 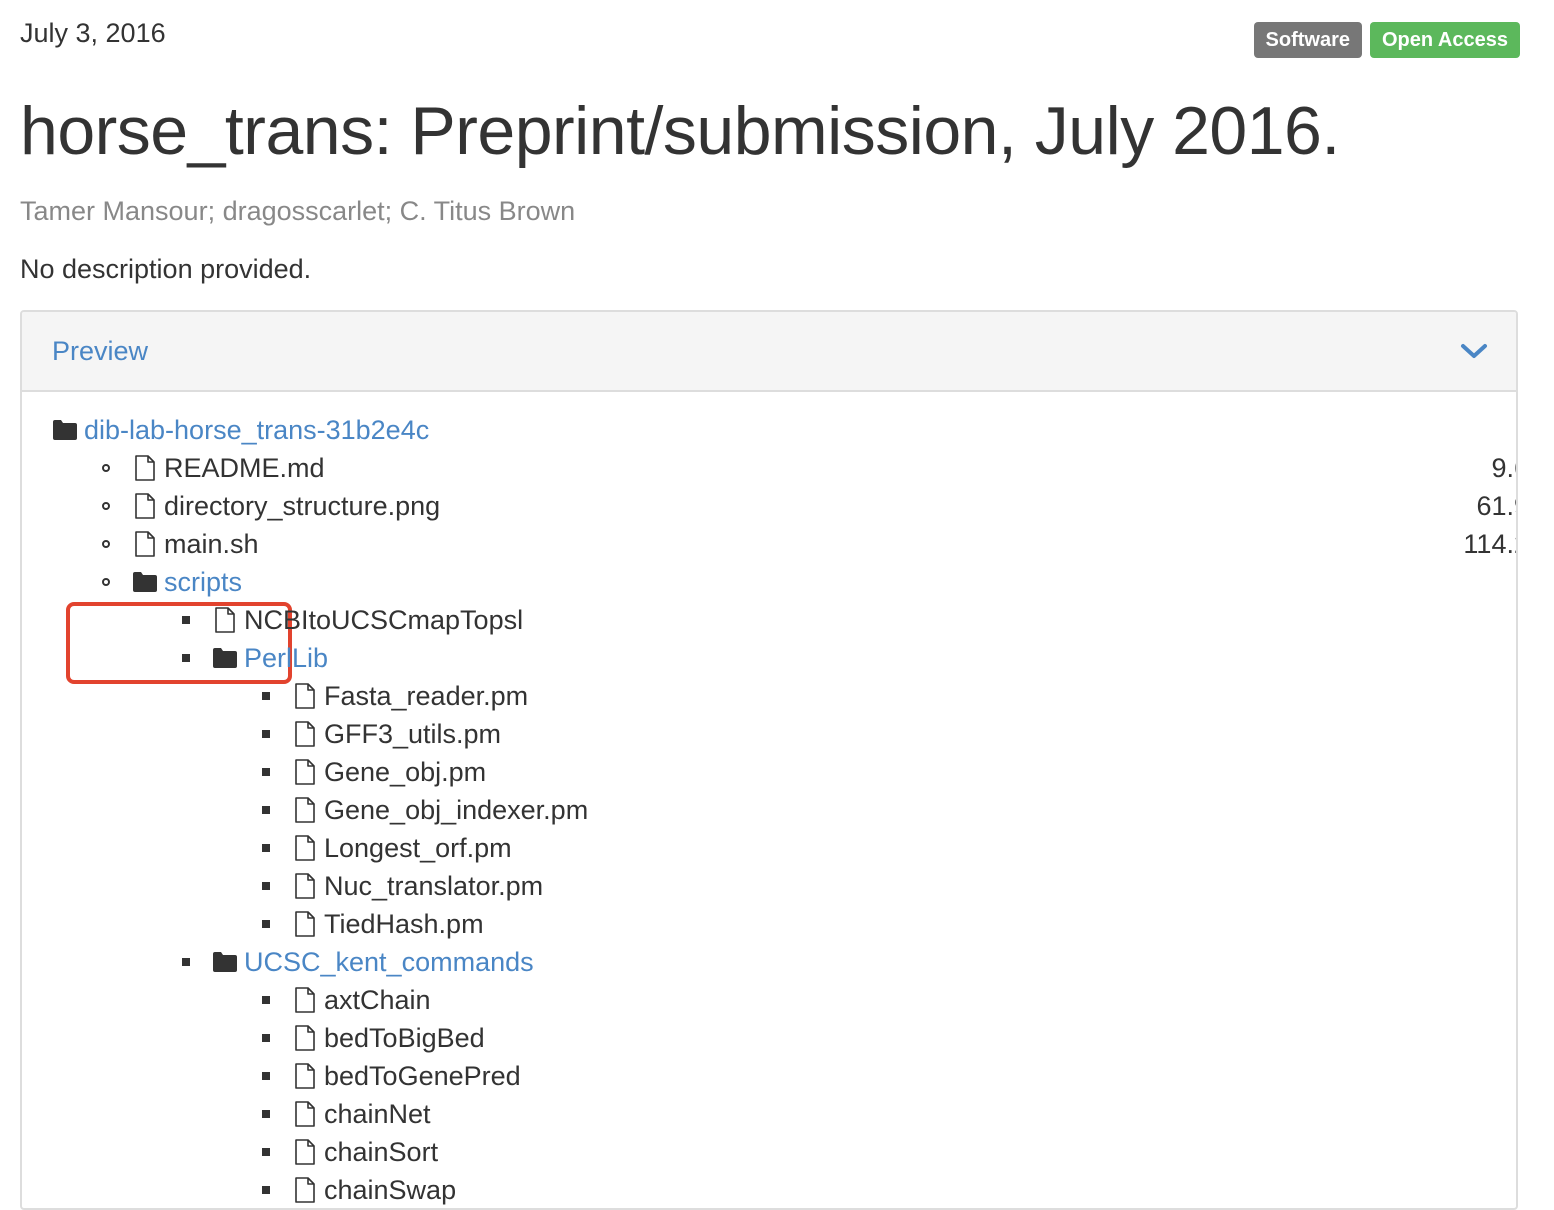 What do you see at coordinates (413, 733) in the screenshot?
I see `file-name: GFF3_utils.pm` at bounding box center [413, 733].